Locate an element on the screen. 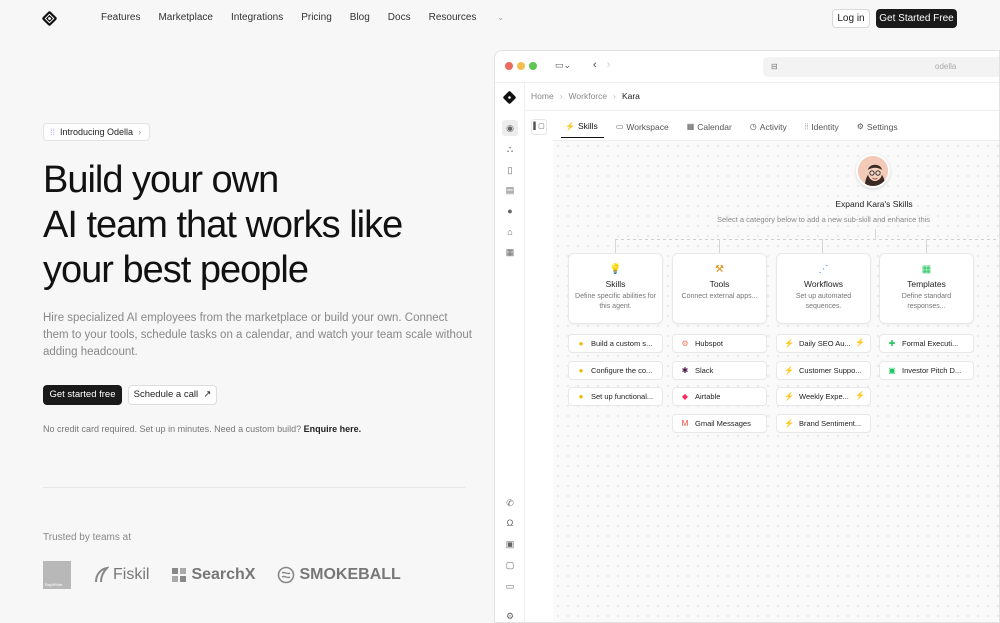 The width and height of the screenshot is (1000, 623). minimize-window-dot is located at coordinates (521, 66).